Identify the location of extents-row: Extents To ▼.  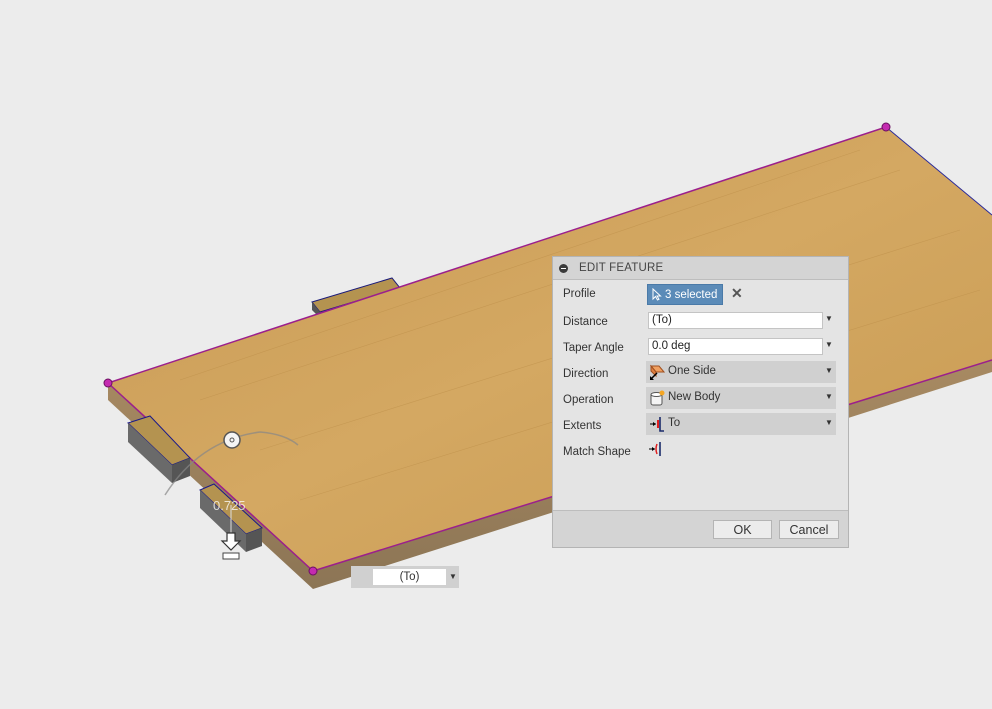
(700, 425).